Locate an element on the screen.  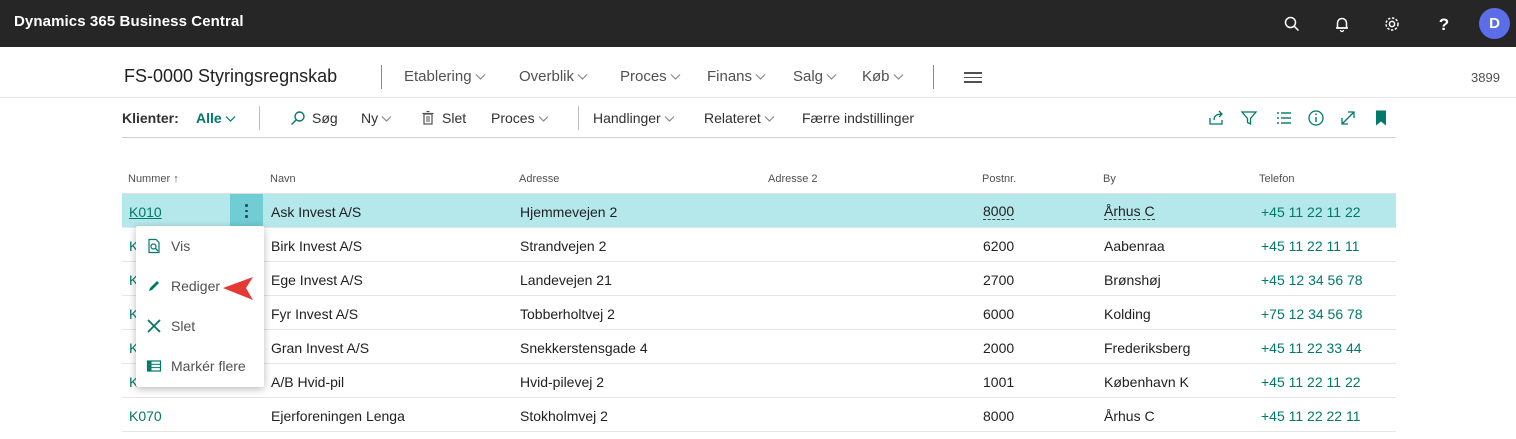
nav-overblik: Overblik is located at coordinates (553, 76).